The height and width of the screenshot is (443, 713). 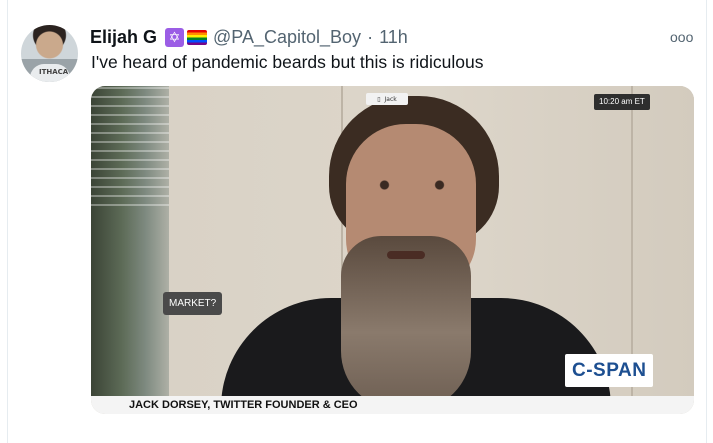 I want to click on timeline-border-right, so click(x=706, y=221).